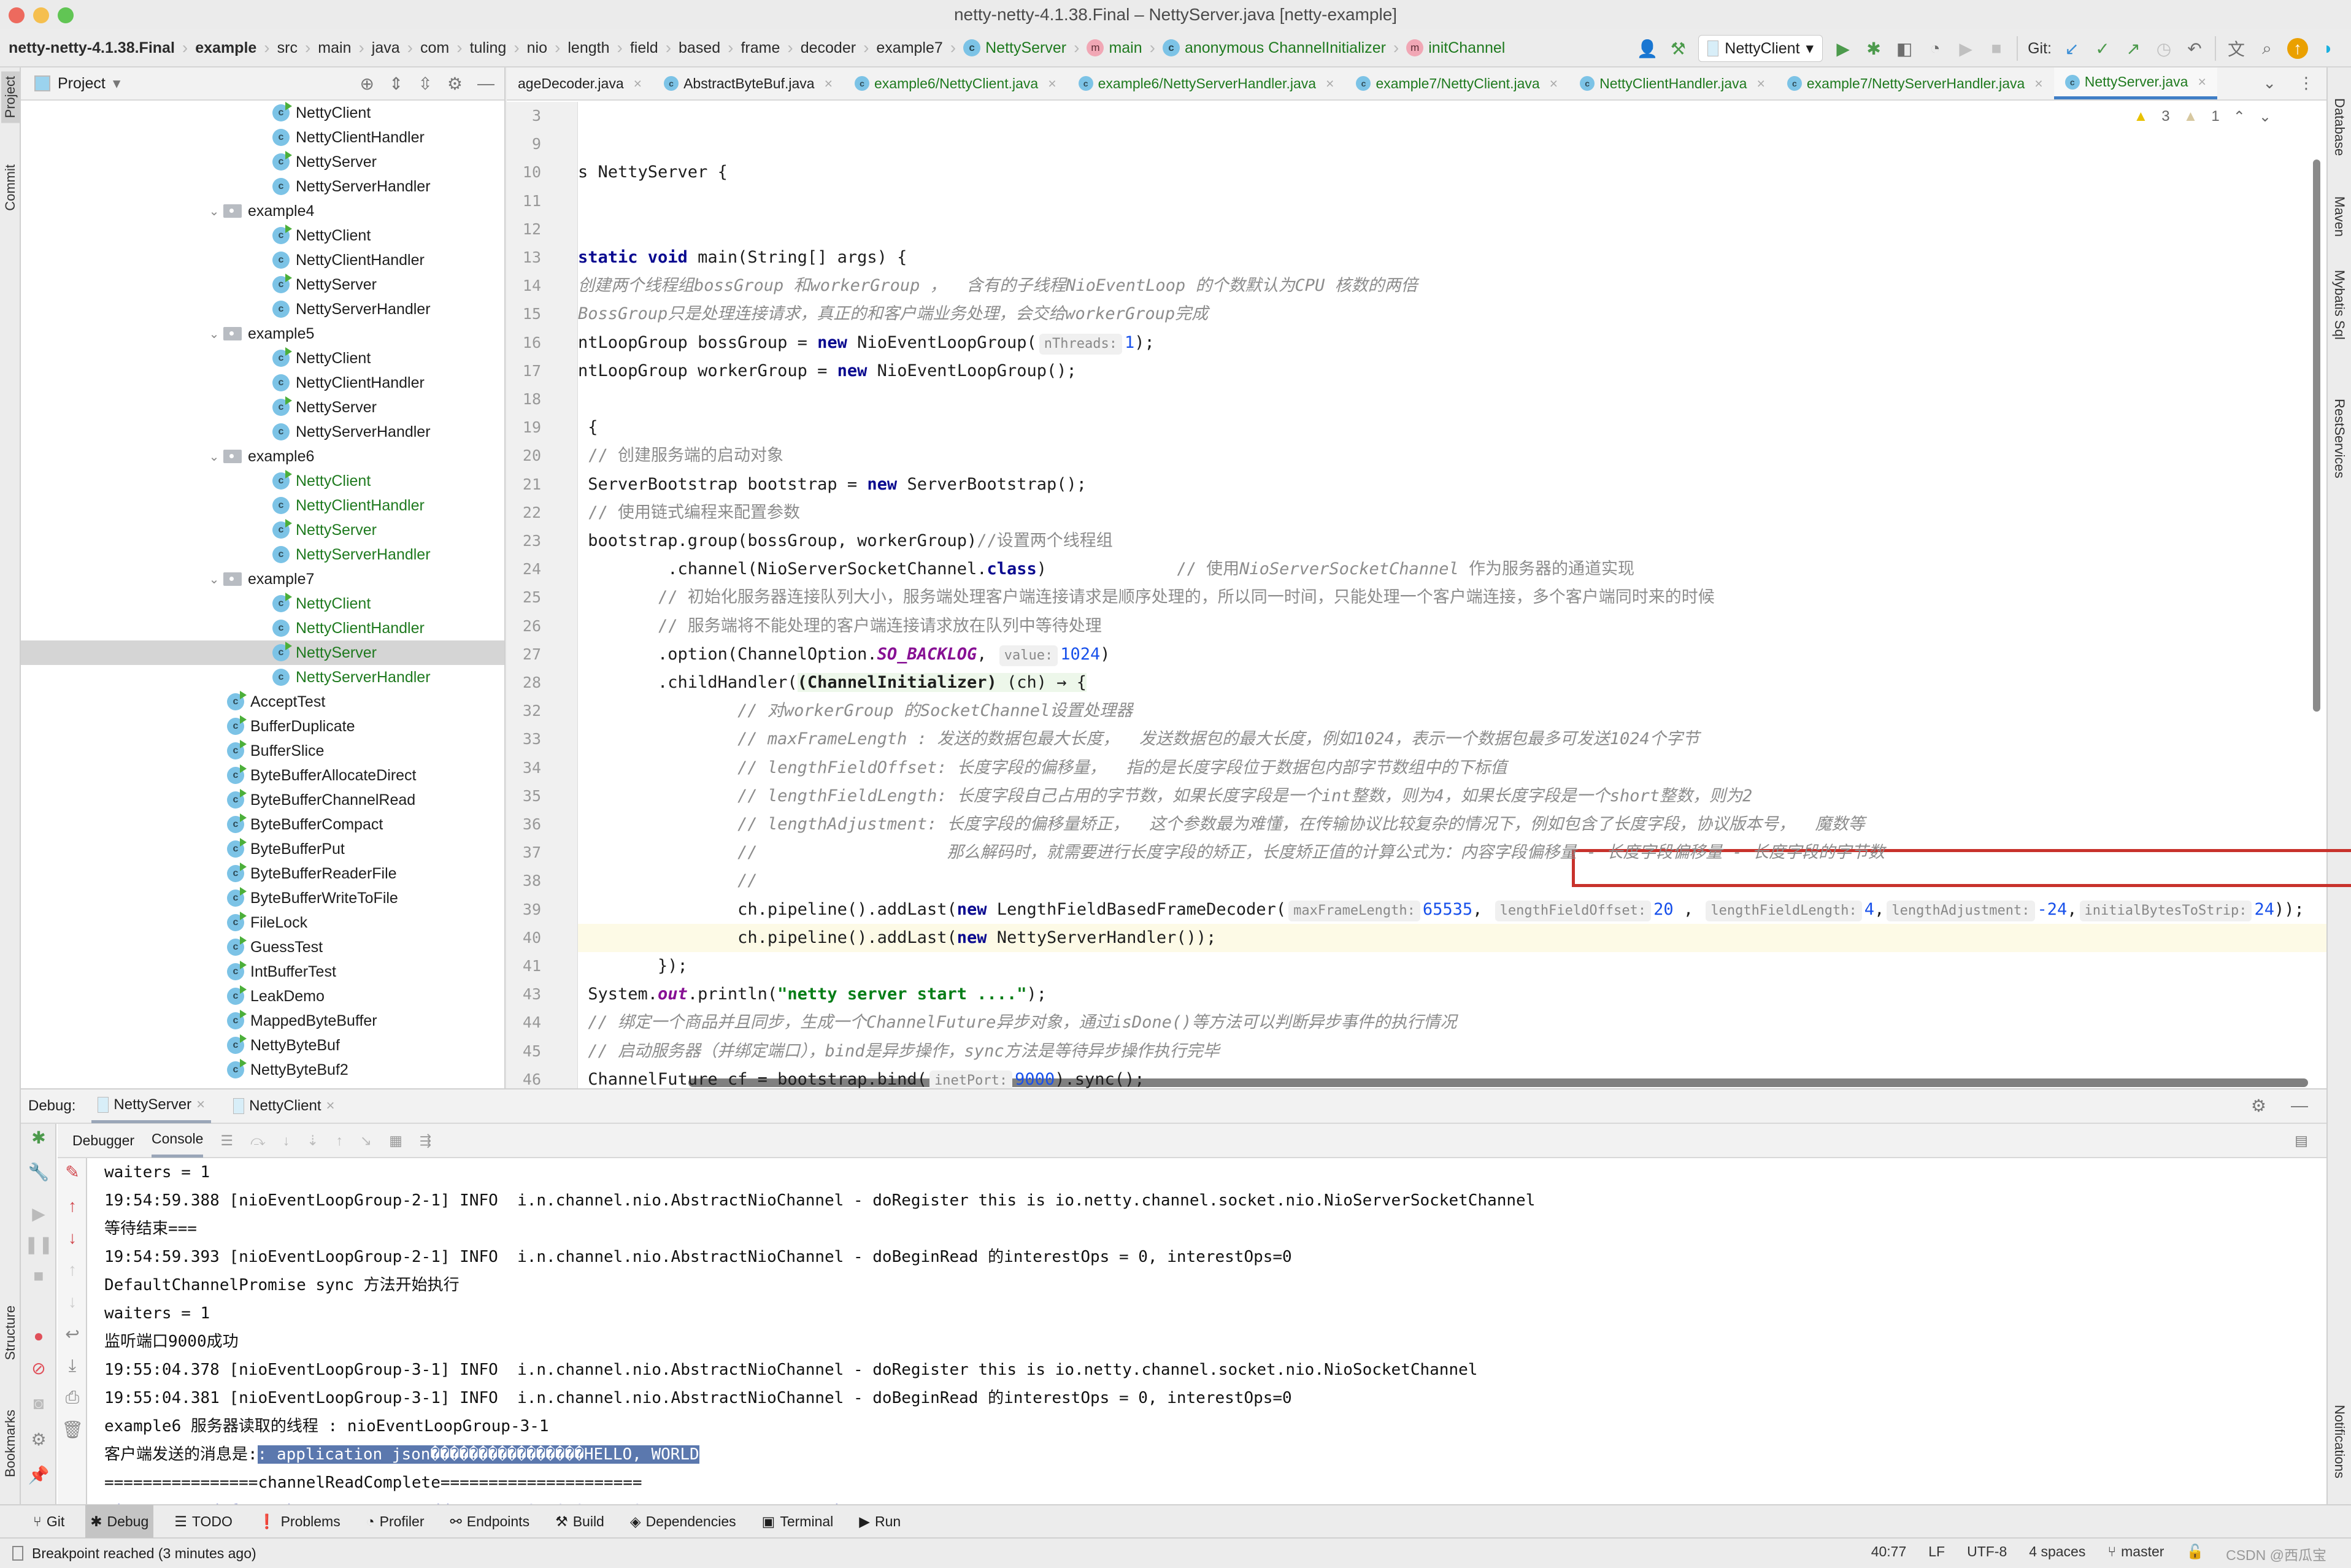 Image resolution: width=2351 pixels, height=1568 pixels. Describe the element at coordinates (1678, 48) in the screenshot. I see `build-hammer-icon: ⚒` at that location.